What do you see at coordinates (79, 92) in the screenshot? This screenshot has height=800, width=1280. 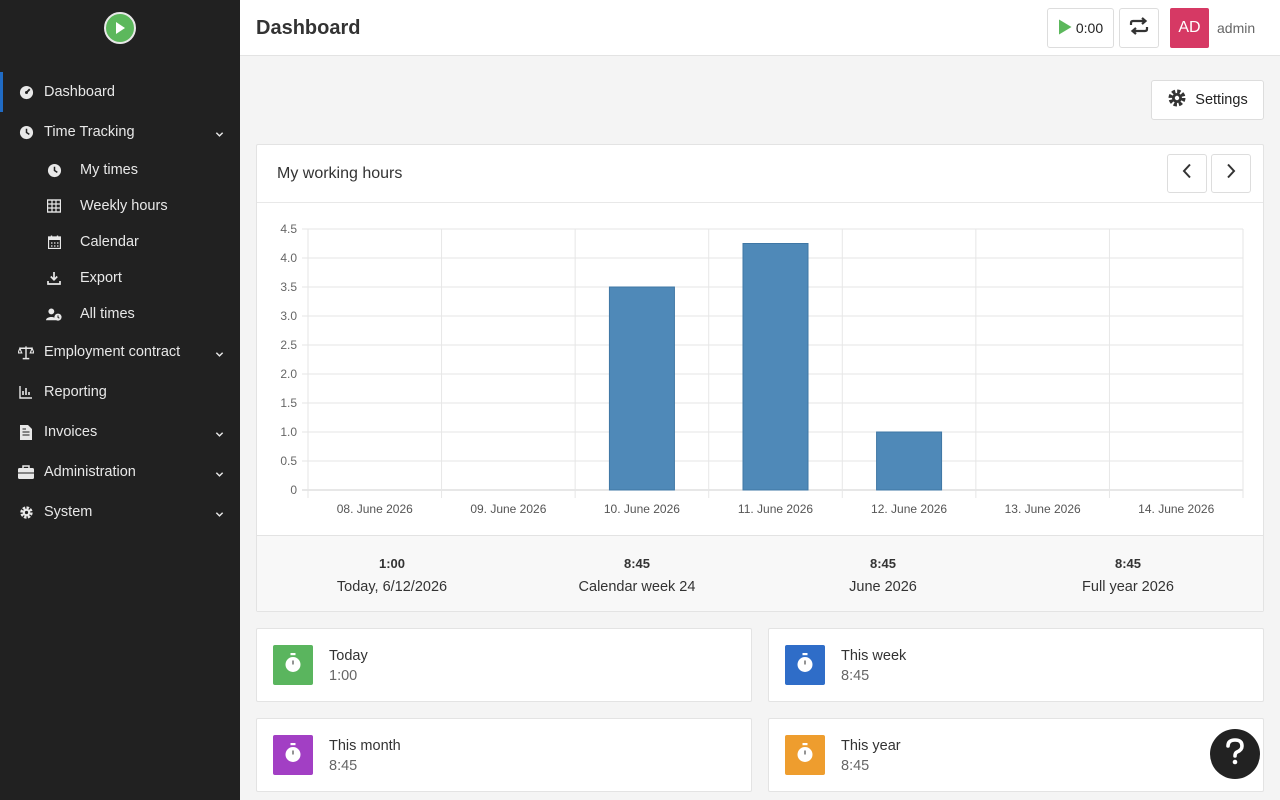 I see `sidebar-item-label: Dashboard` at bounding box center [79, 92].